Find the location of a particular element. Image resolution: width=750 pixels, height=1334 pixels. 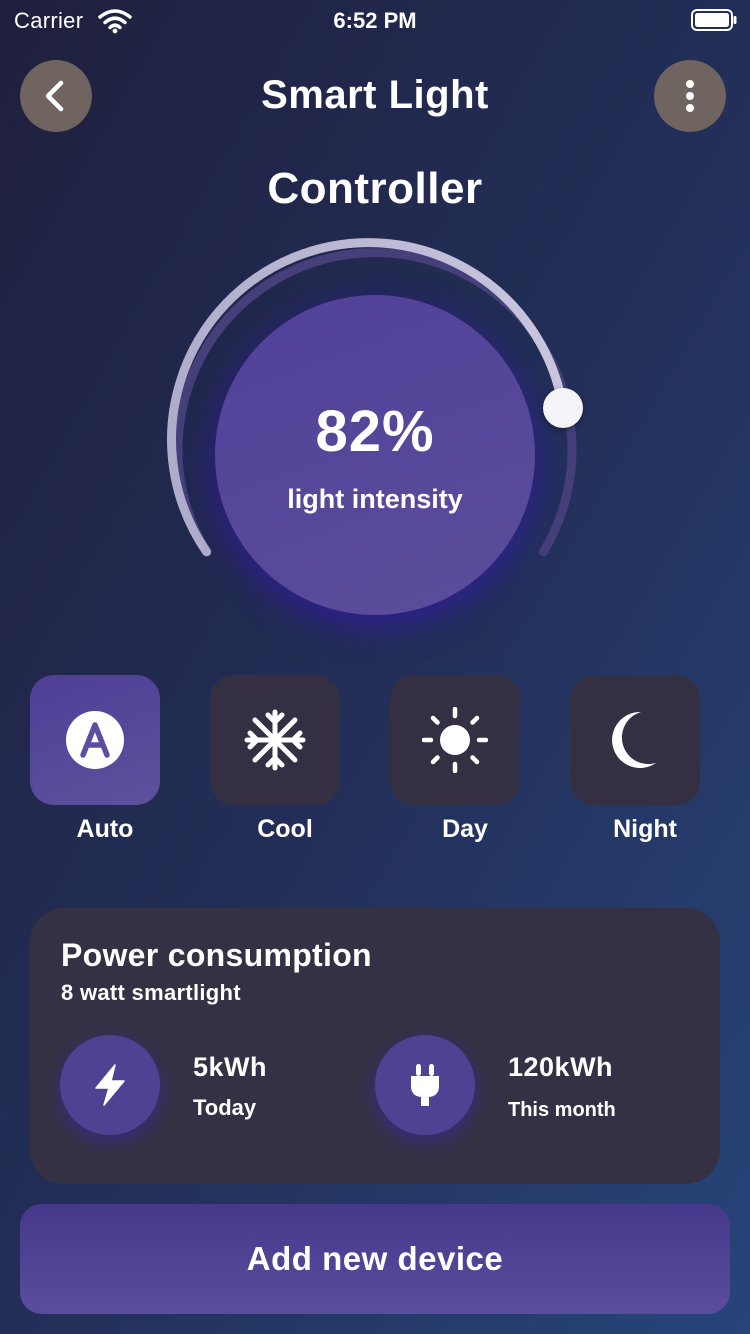

add-new-device-button: Add new device is located at coordinates (375, 1259).